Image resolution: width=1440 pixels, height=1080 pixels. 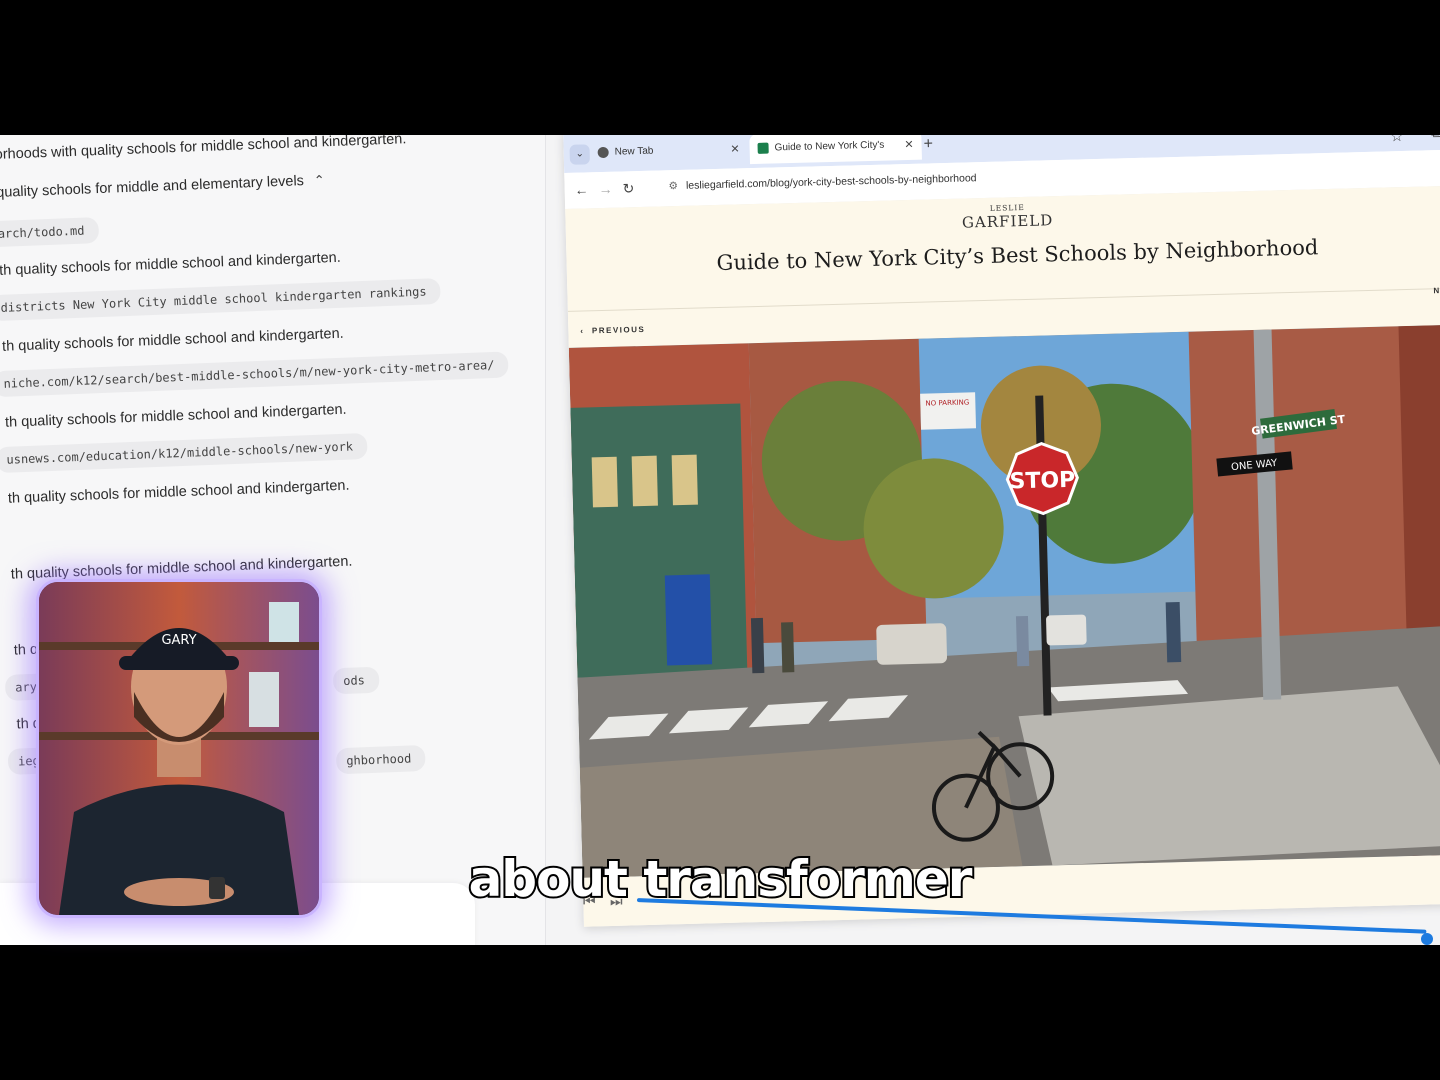 What do you see at coordinates (928, 144) in the screenshot?
I see `new-tab-plus-icon: +` at bounding box center [928, 144].